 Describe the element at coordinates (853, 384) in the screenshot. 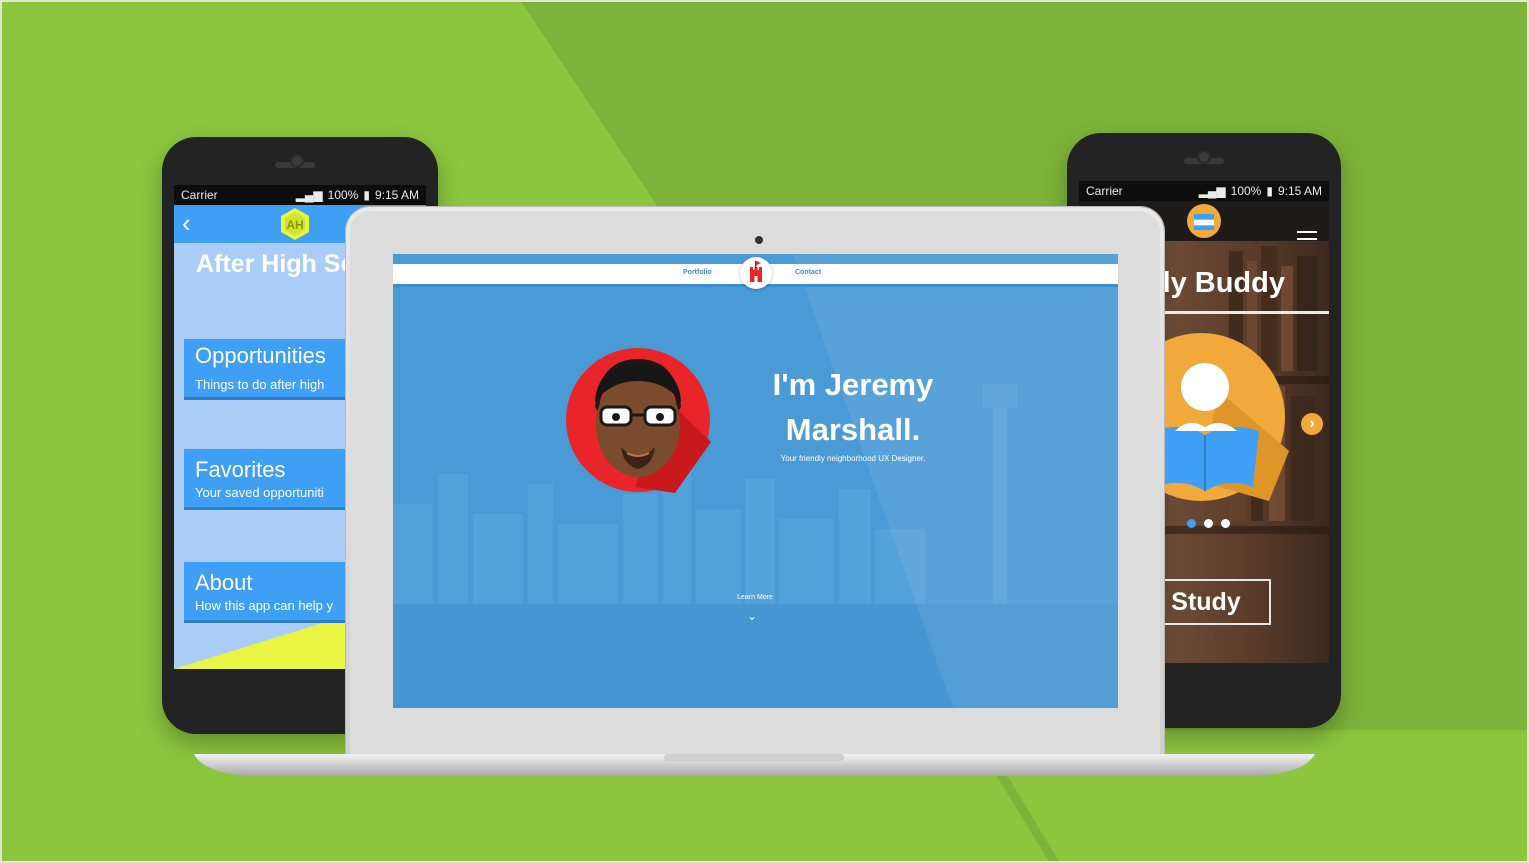

I see `headline-line-1: I'm Jeremy` at that location.